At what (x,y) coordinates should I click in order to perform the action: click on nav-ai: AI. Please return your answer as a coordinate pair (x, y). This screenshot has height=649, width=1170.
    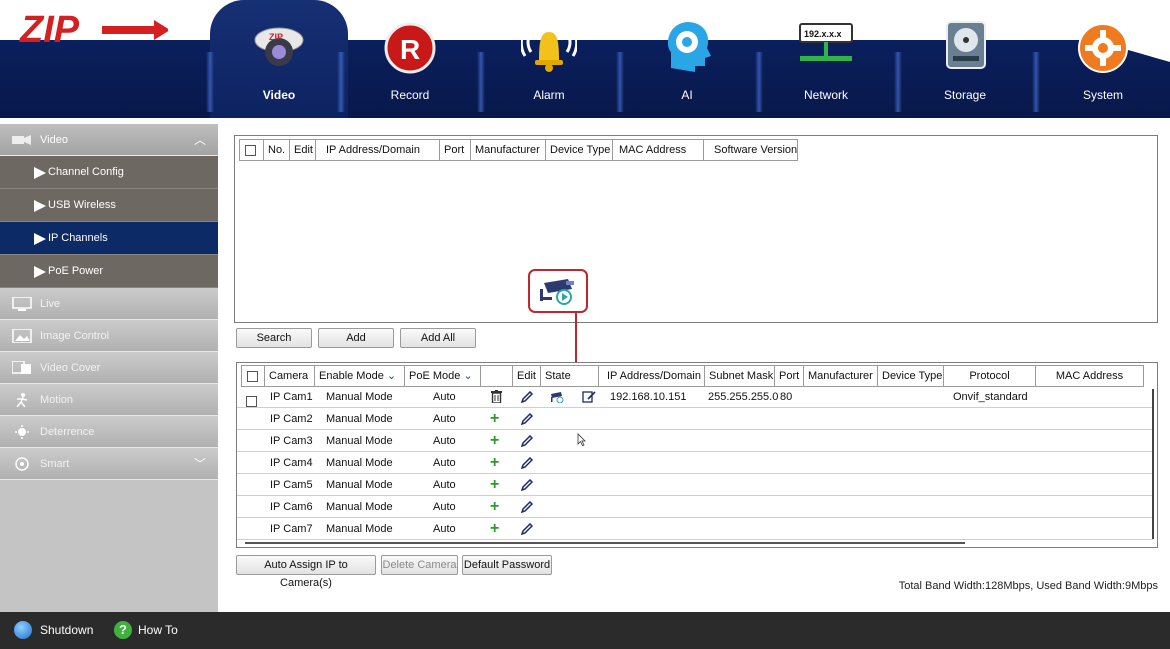
    Looking at the image, I should click on (687, 59).